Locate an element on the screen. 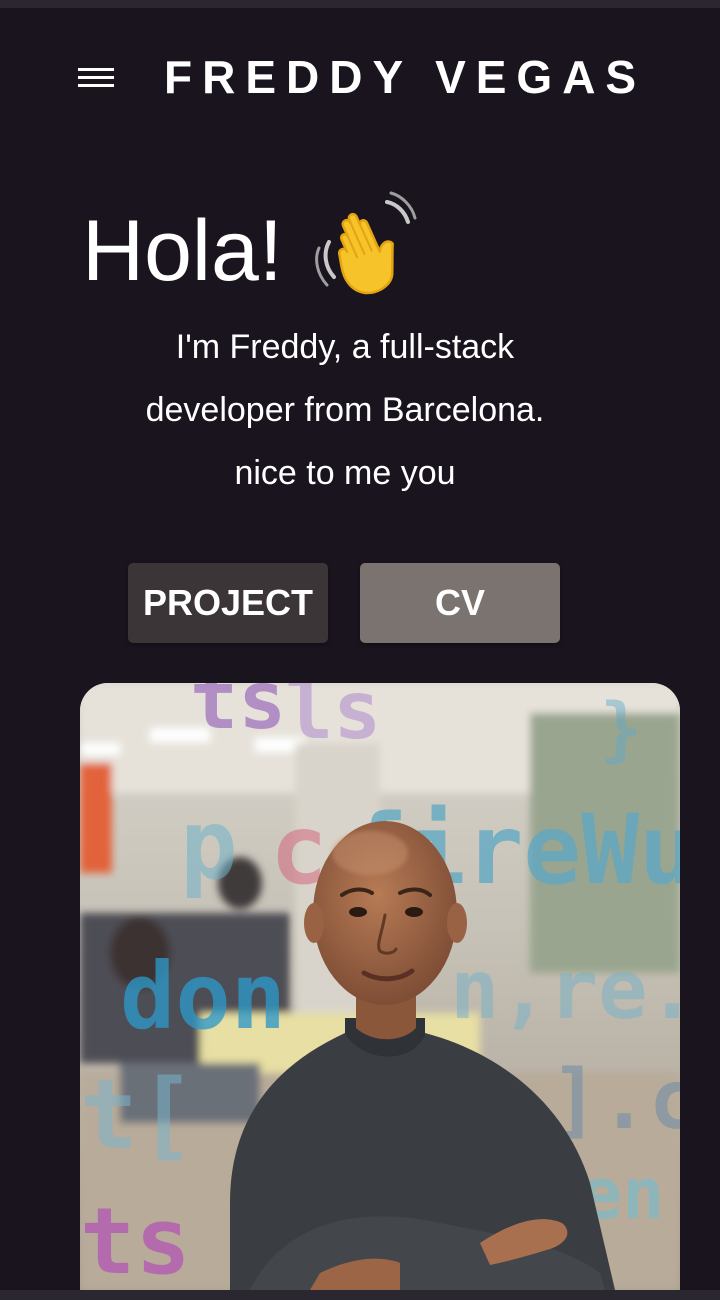 The height and width of the screenshot is (1300, 720). svg-text: ls is located at coordinates (333, 720).